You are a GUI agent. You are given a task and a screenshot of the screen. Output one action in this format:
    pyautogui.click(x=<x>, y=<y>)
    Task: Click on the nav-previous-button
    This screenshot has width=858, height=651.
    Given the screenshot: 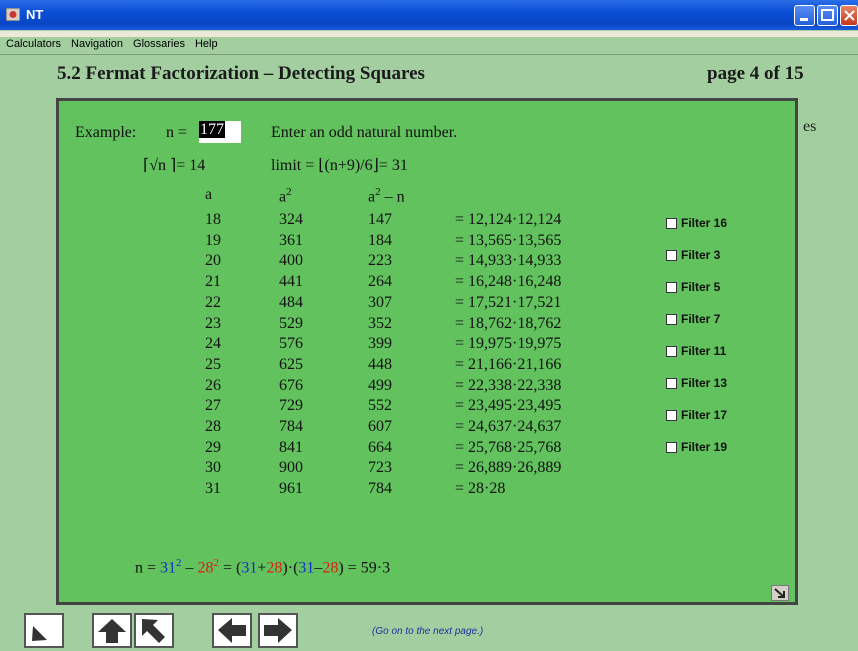 What is the action you would take?
    pyautogui.click(x=232, y=630)
    